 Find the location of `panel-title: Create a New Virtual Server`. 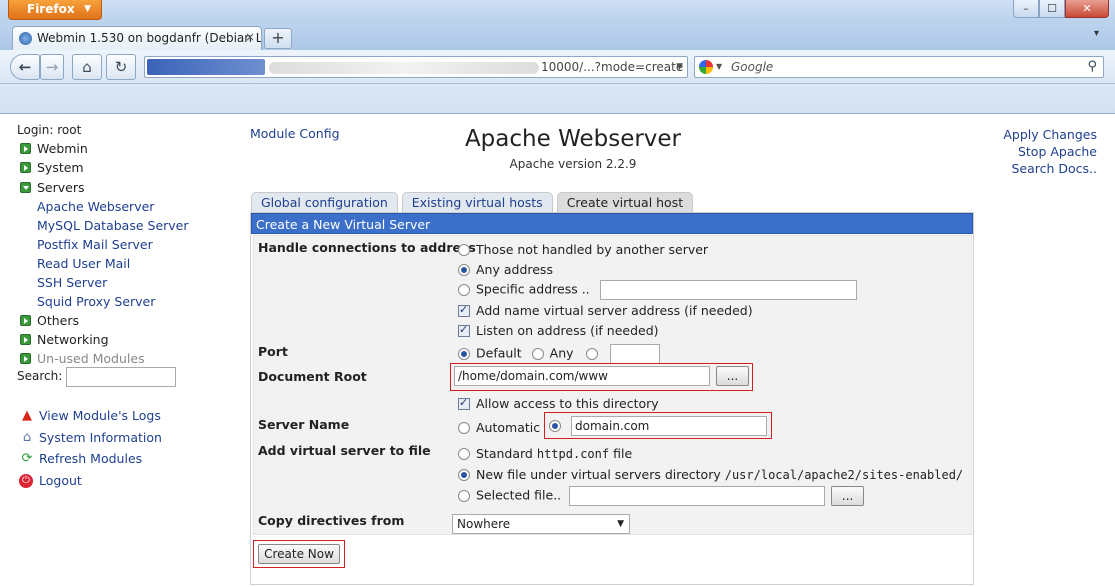

panel-title: Create a New Virtual Server is located at coordinates (612, 223).